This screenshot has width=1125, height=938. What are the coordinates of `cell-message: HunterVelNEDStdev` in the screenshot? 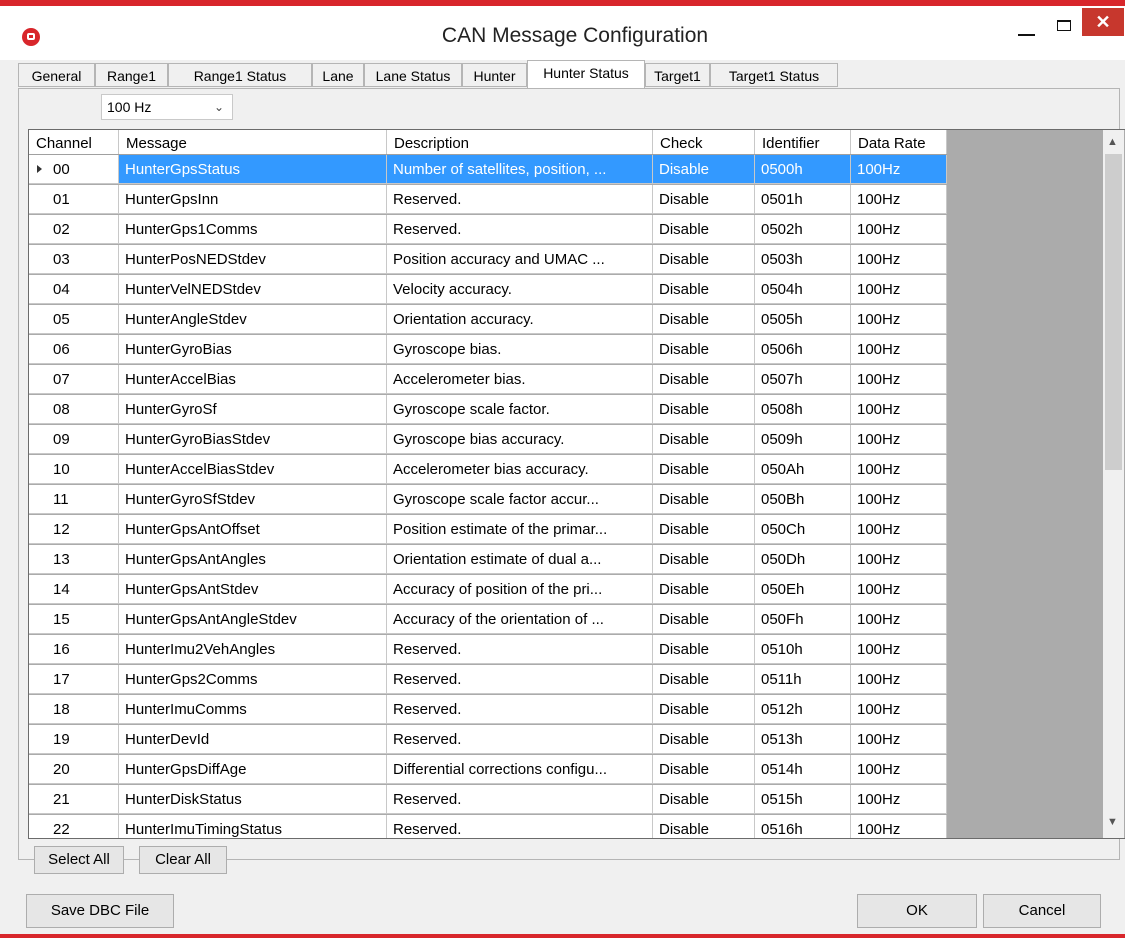 It's located at (253, 289).